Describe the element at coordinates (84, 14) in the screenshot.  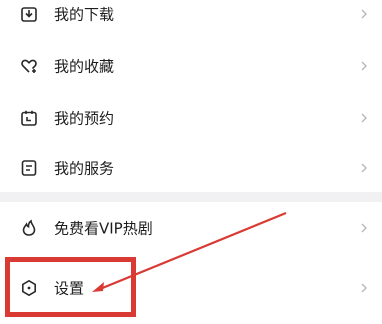
I see `menu-item-label: 我的下载` at that location.